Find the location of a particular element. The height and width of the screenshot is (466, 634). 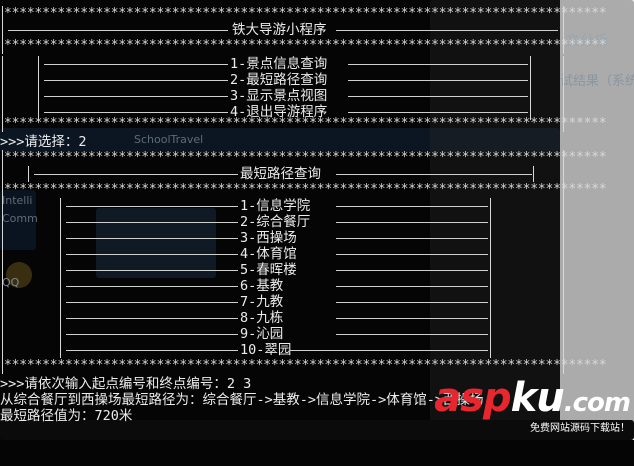

result-value-text: 最短路径值为：720米 is located at coordinates (66, 416).